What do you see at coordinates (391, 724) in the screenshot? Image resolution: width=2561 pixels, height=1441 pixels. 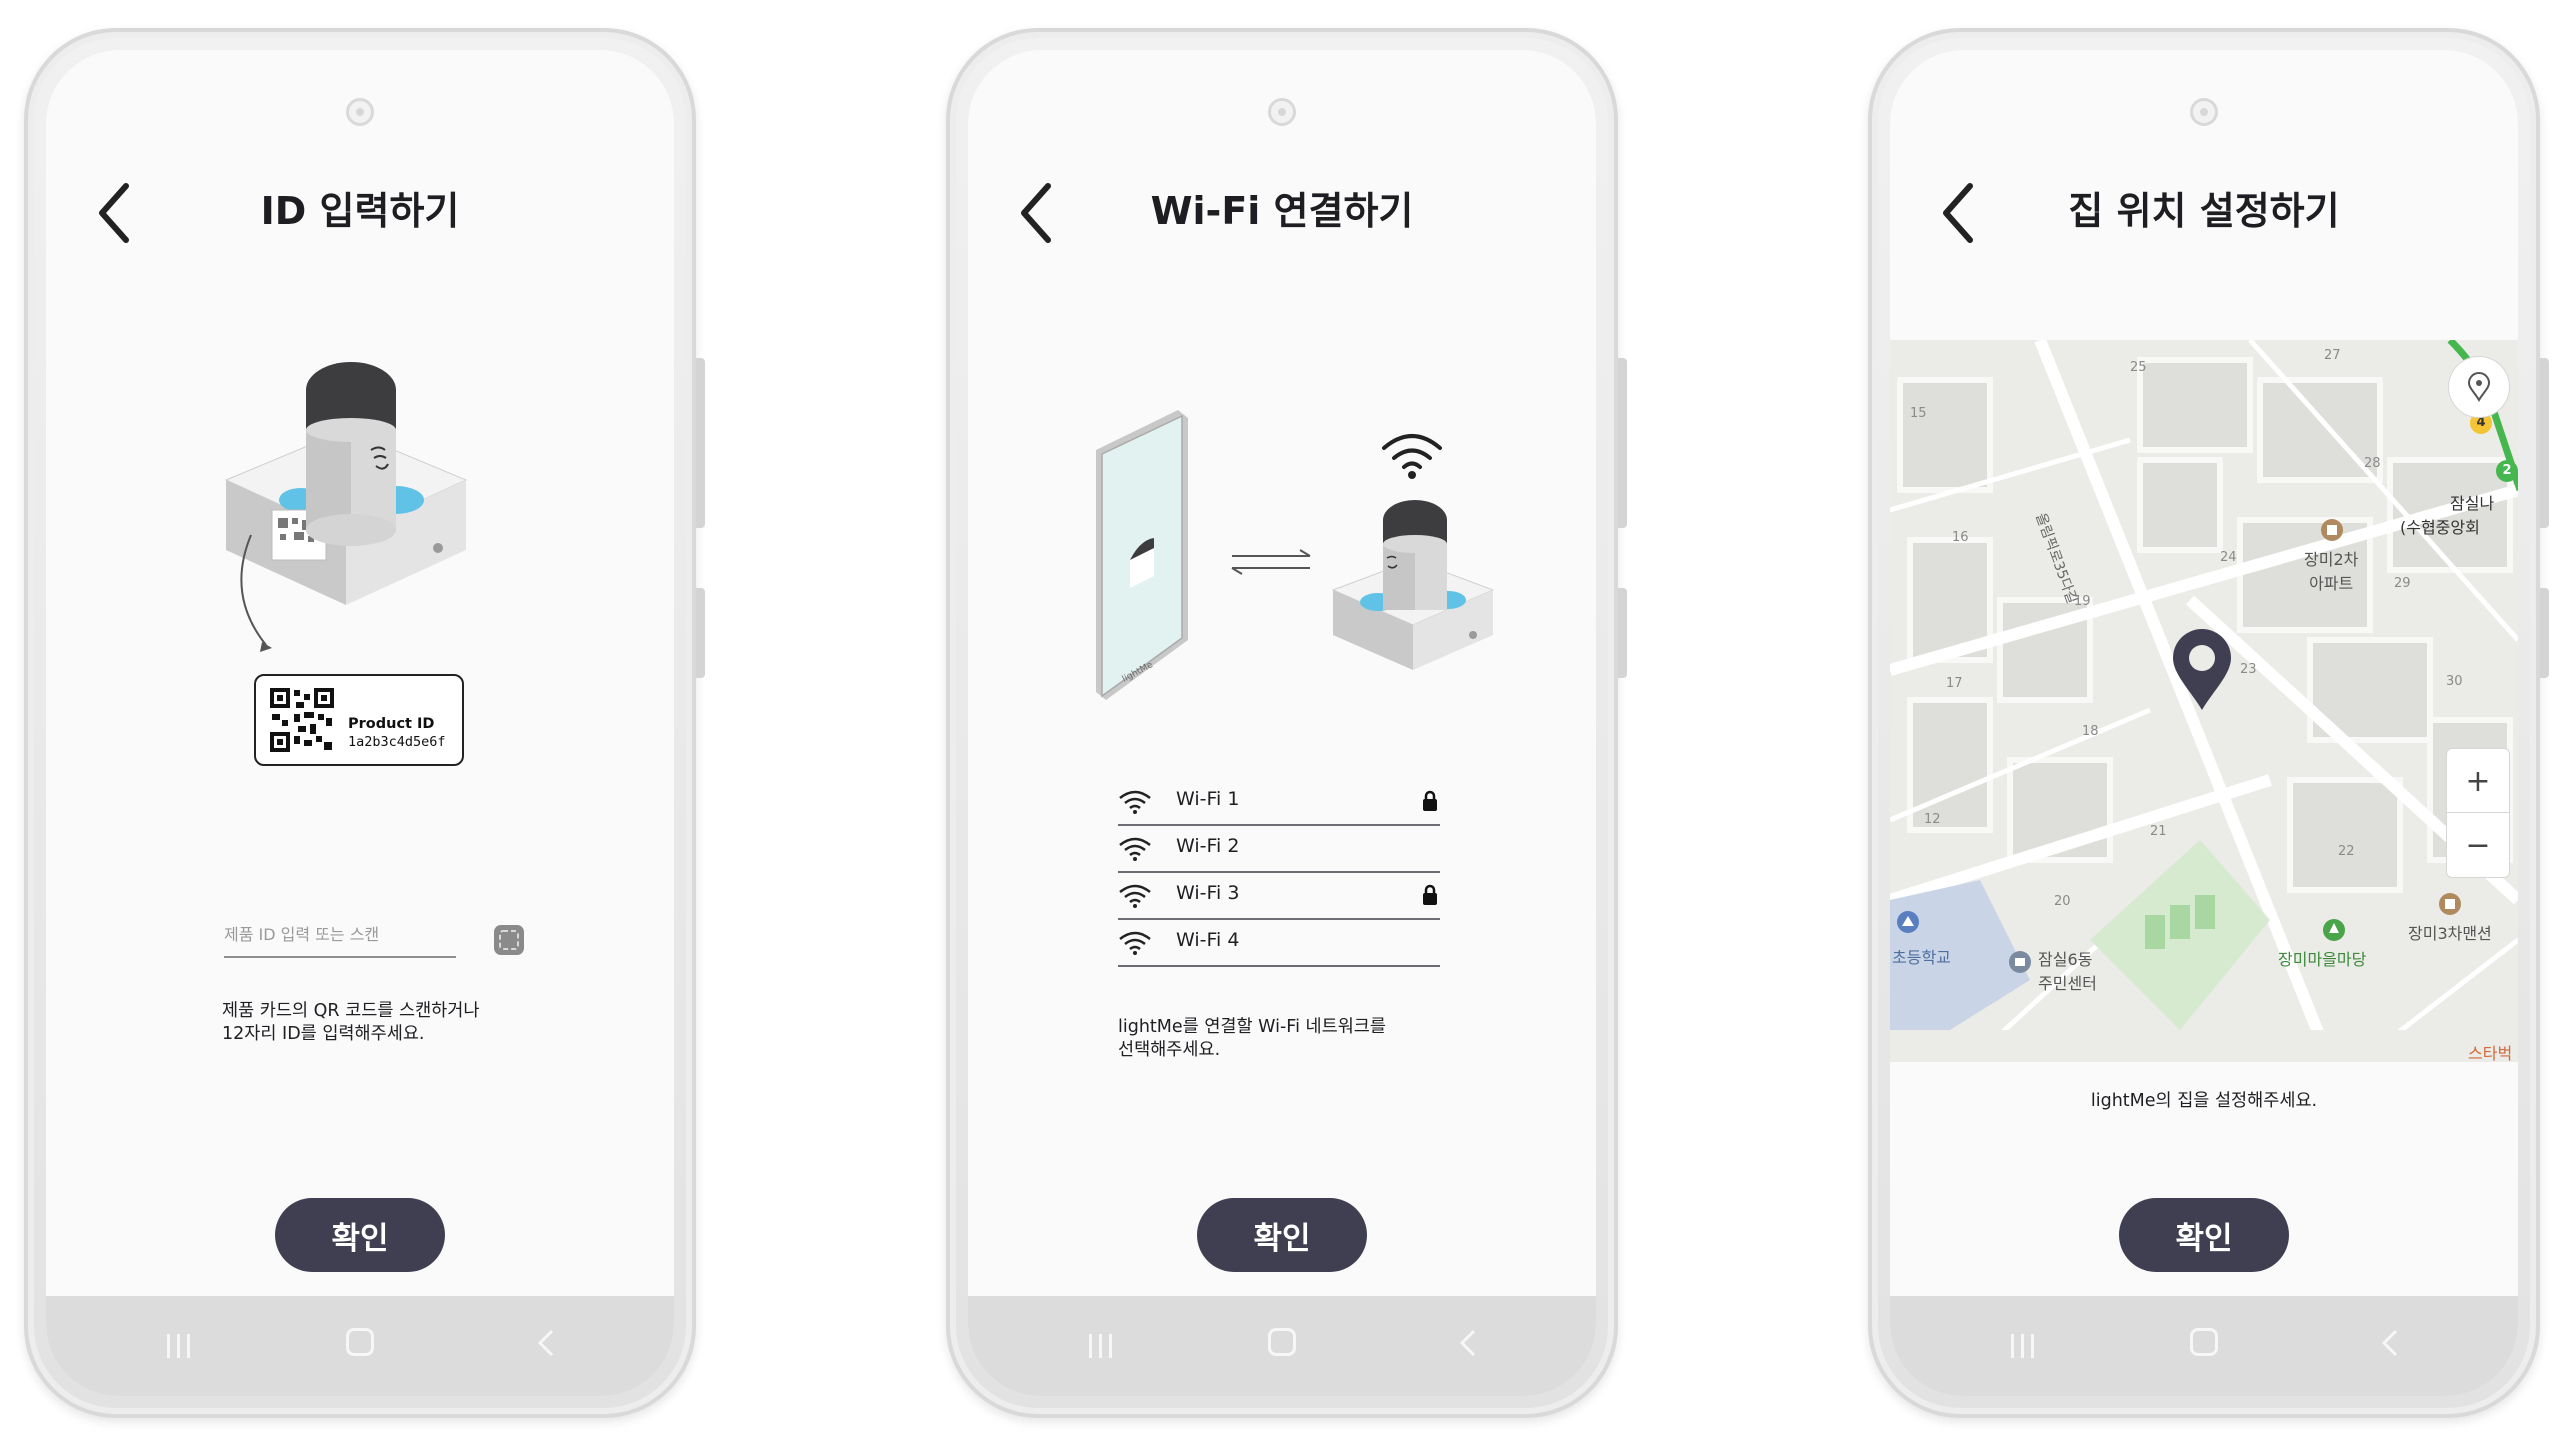 I see `product-id-label: Product ID` at bounding box center [391, 724].